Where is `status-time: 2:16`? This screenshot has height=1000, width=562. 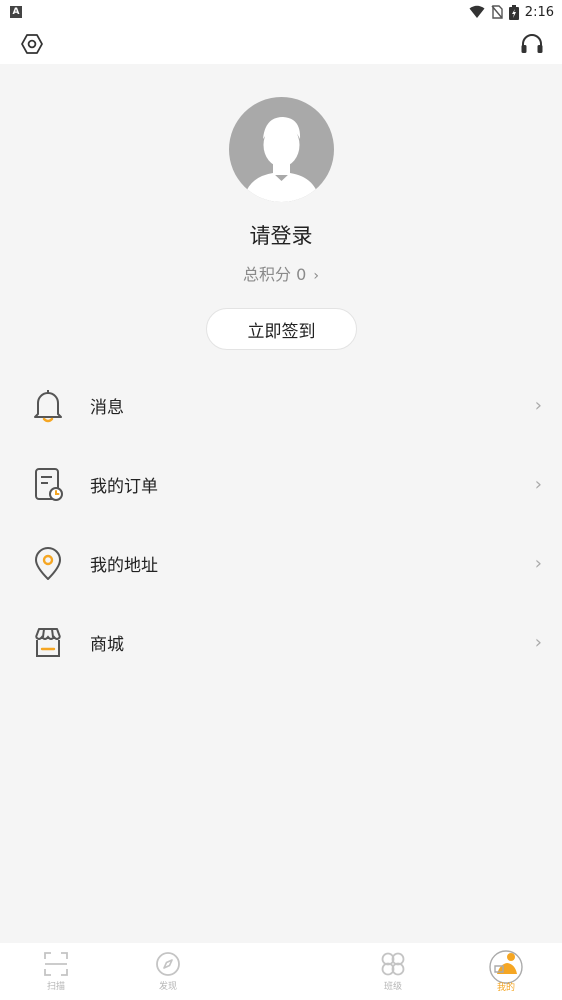 status-time: 2:16 is located at coordinates (539, 12).